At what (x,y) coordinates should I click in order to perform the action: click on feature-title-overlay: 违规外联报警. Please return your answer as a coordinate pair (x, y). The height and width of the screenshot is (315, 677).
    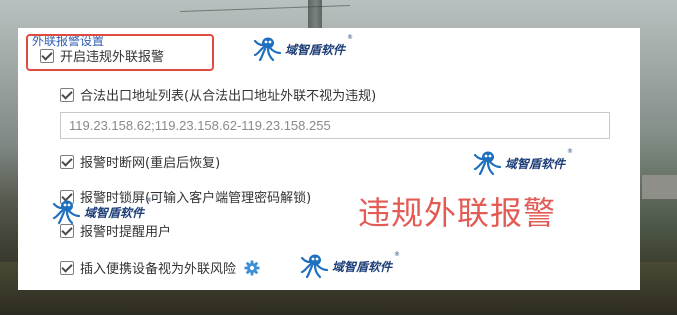
    Looking at the image, I should click on (457, 213).